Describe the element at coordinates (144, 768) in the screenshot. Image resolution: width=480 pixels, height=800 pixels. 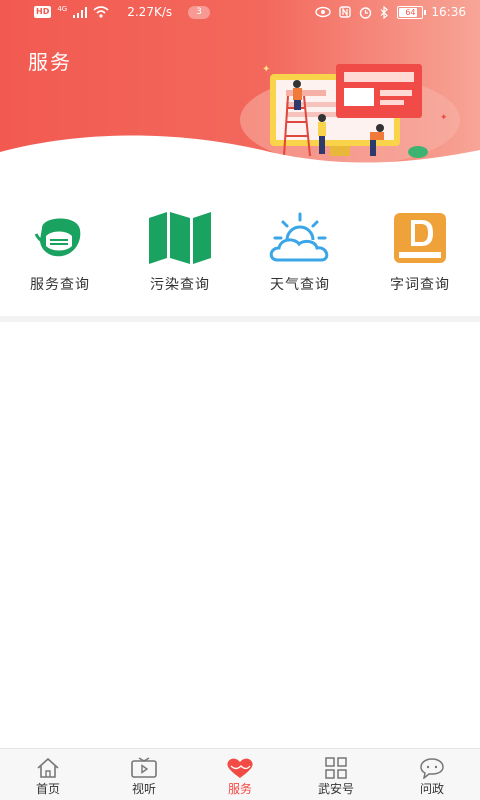
I see `tv-play-icon` at that location.